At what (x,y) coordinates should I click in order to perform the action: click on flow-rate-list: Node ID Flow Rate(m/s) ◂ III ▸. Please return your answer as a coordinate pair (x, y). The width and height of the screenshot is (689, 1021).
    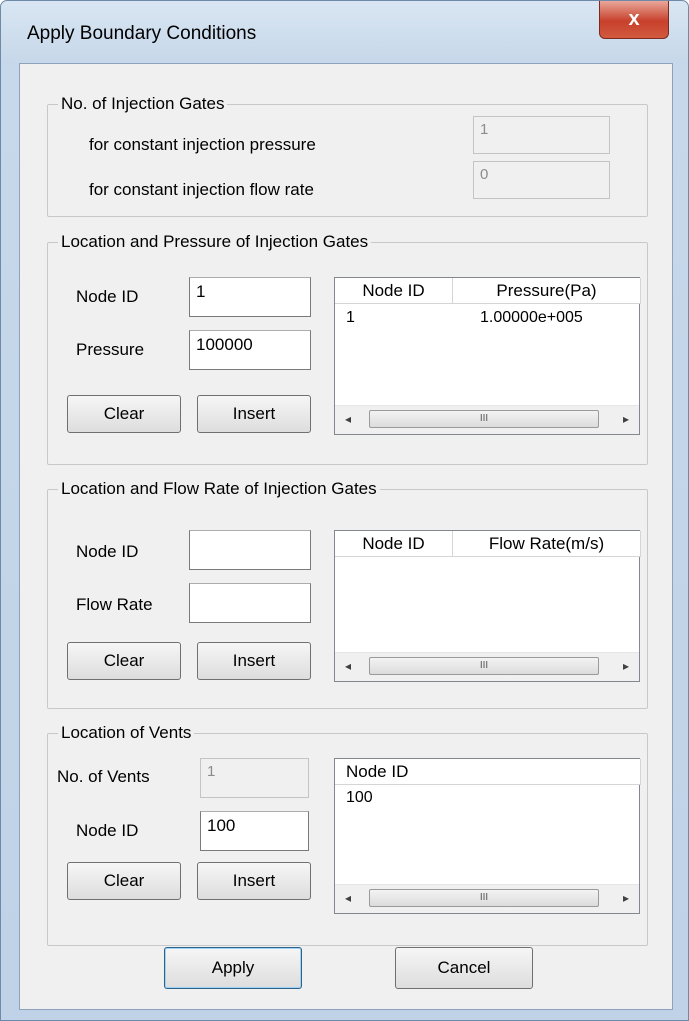
    Looking at the image, I should click on (487, 606).